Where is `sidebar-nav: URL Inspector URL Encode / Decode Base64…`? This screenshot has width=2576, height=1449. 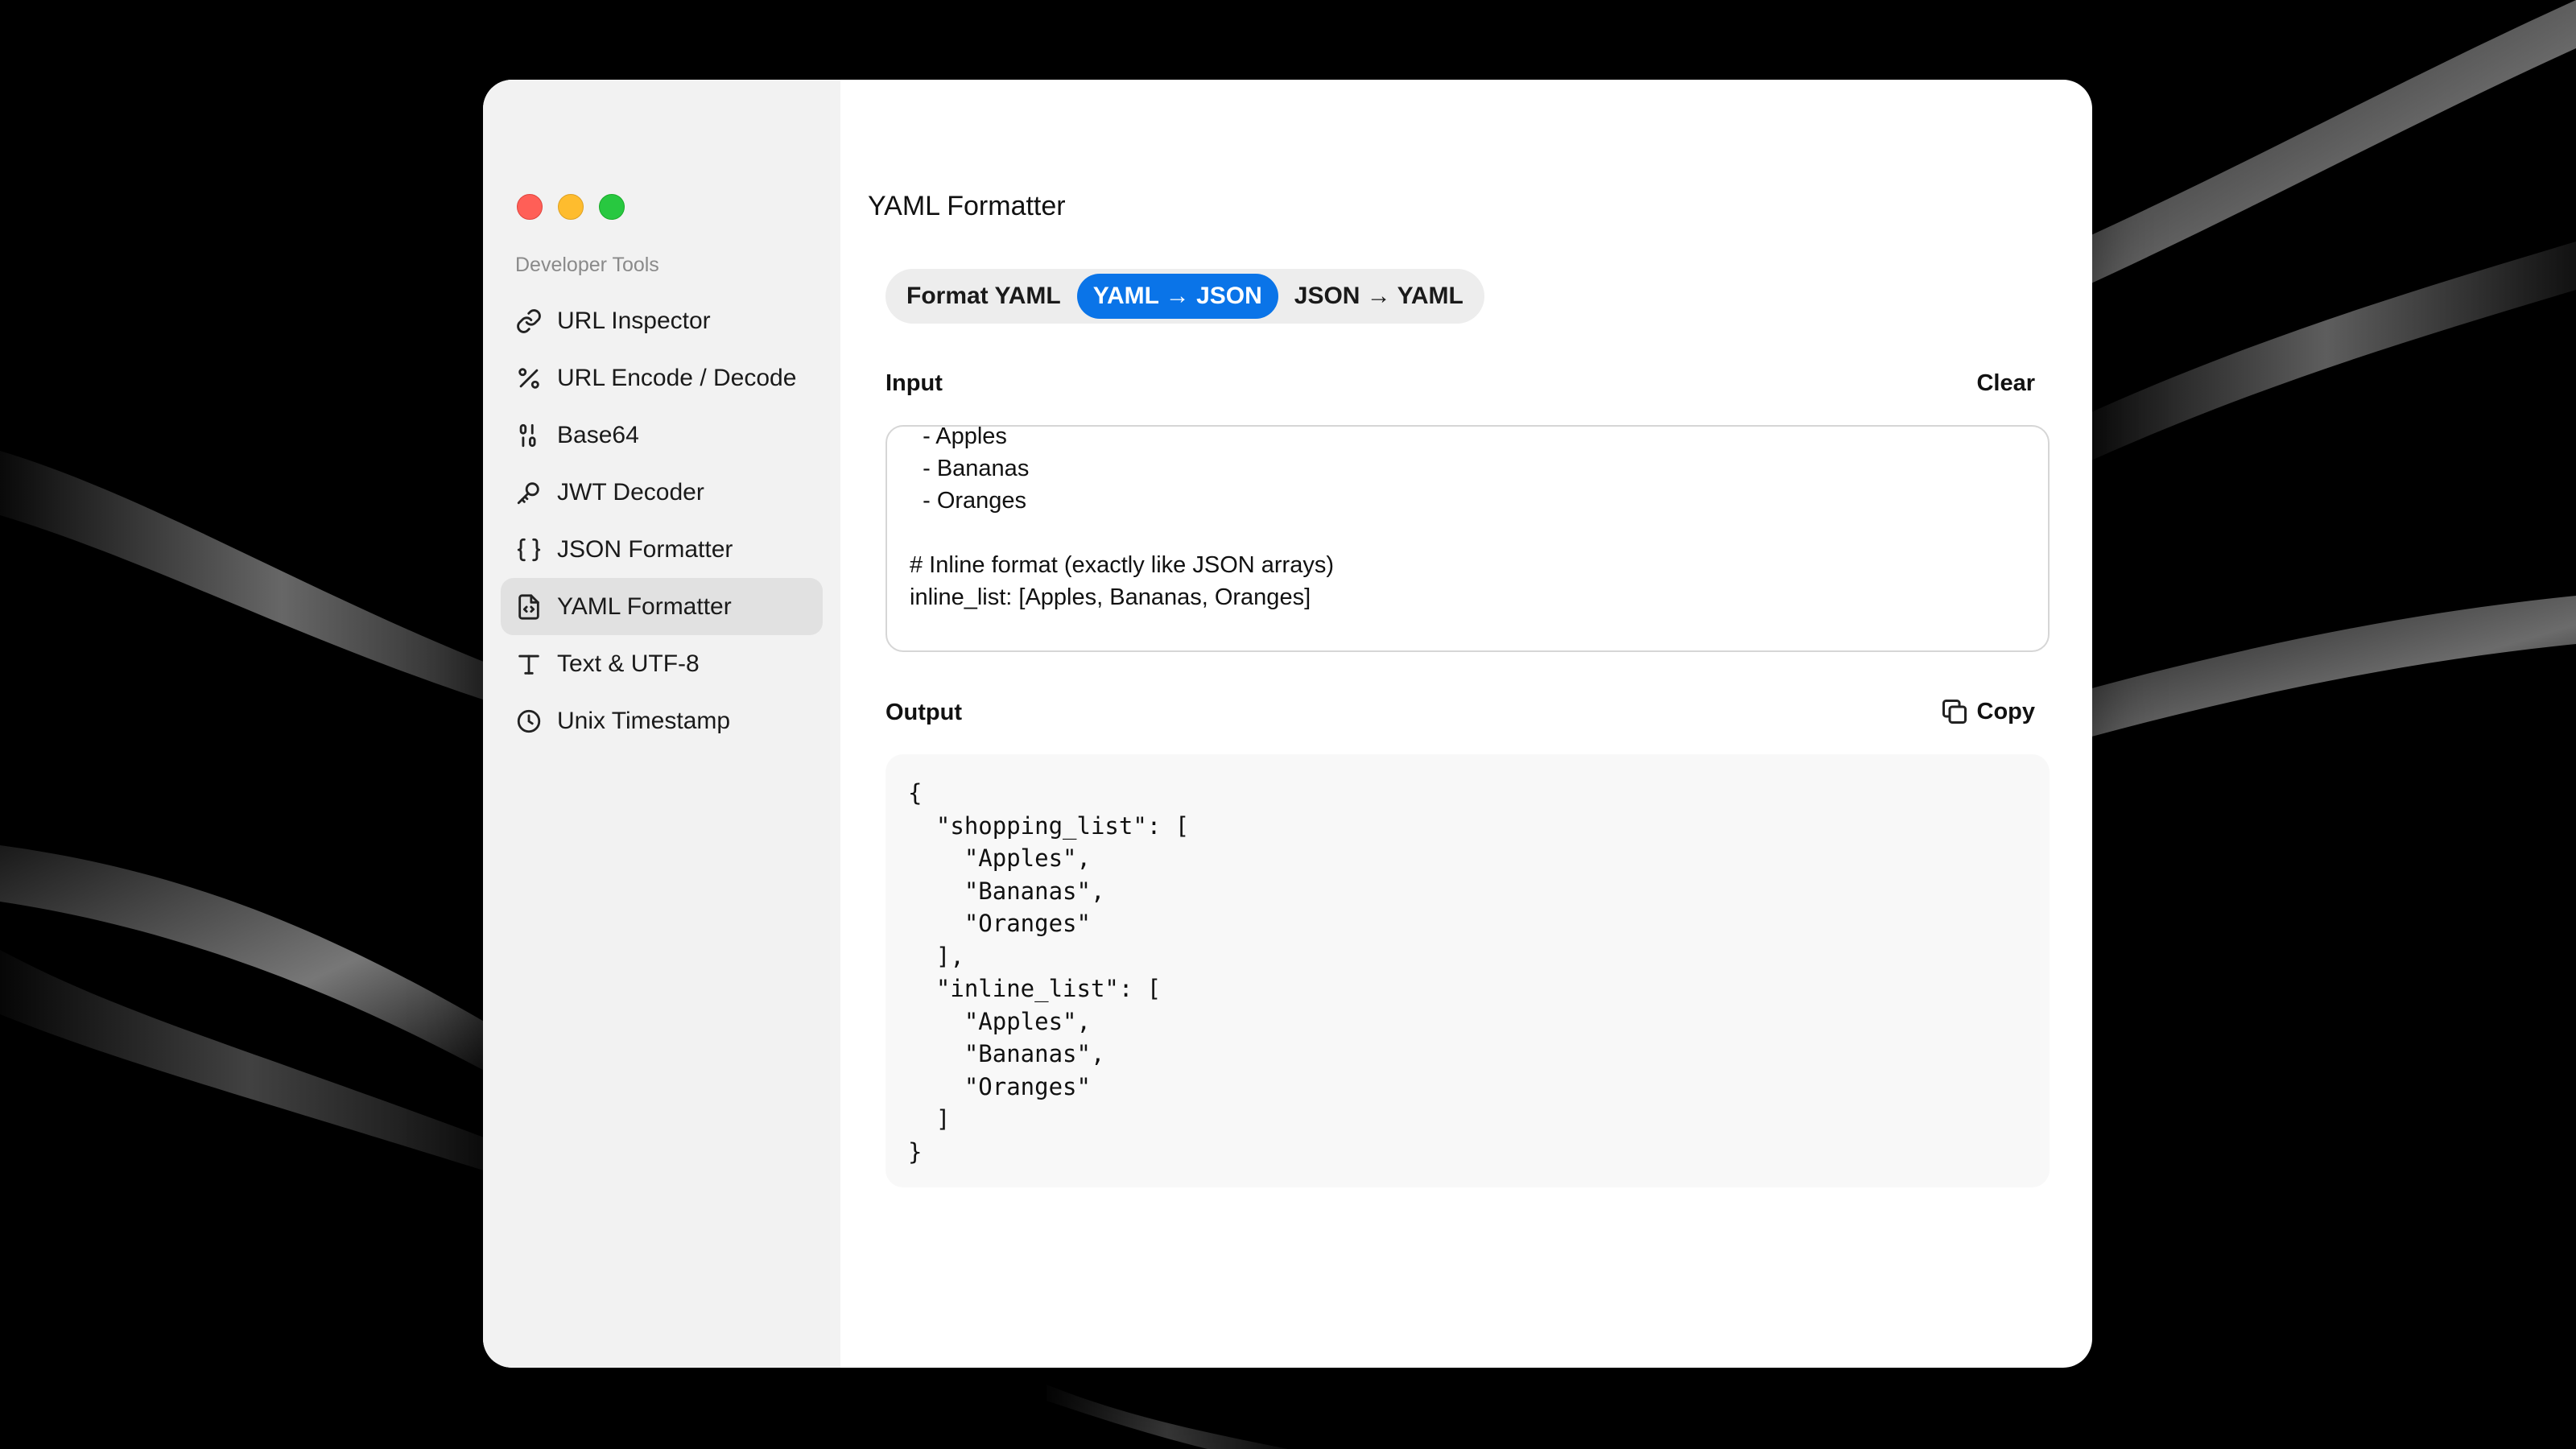 sidebar-nav: URL Inspector URL Encode / Decode Base64… is located at coordinates (662, 520).